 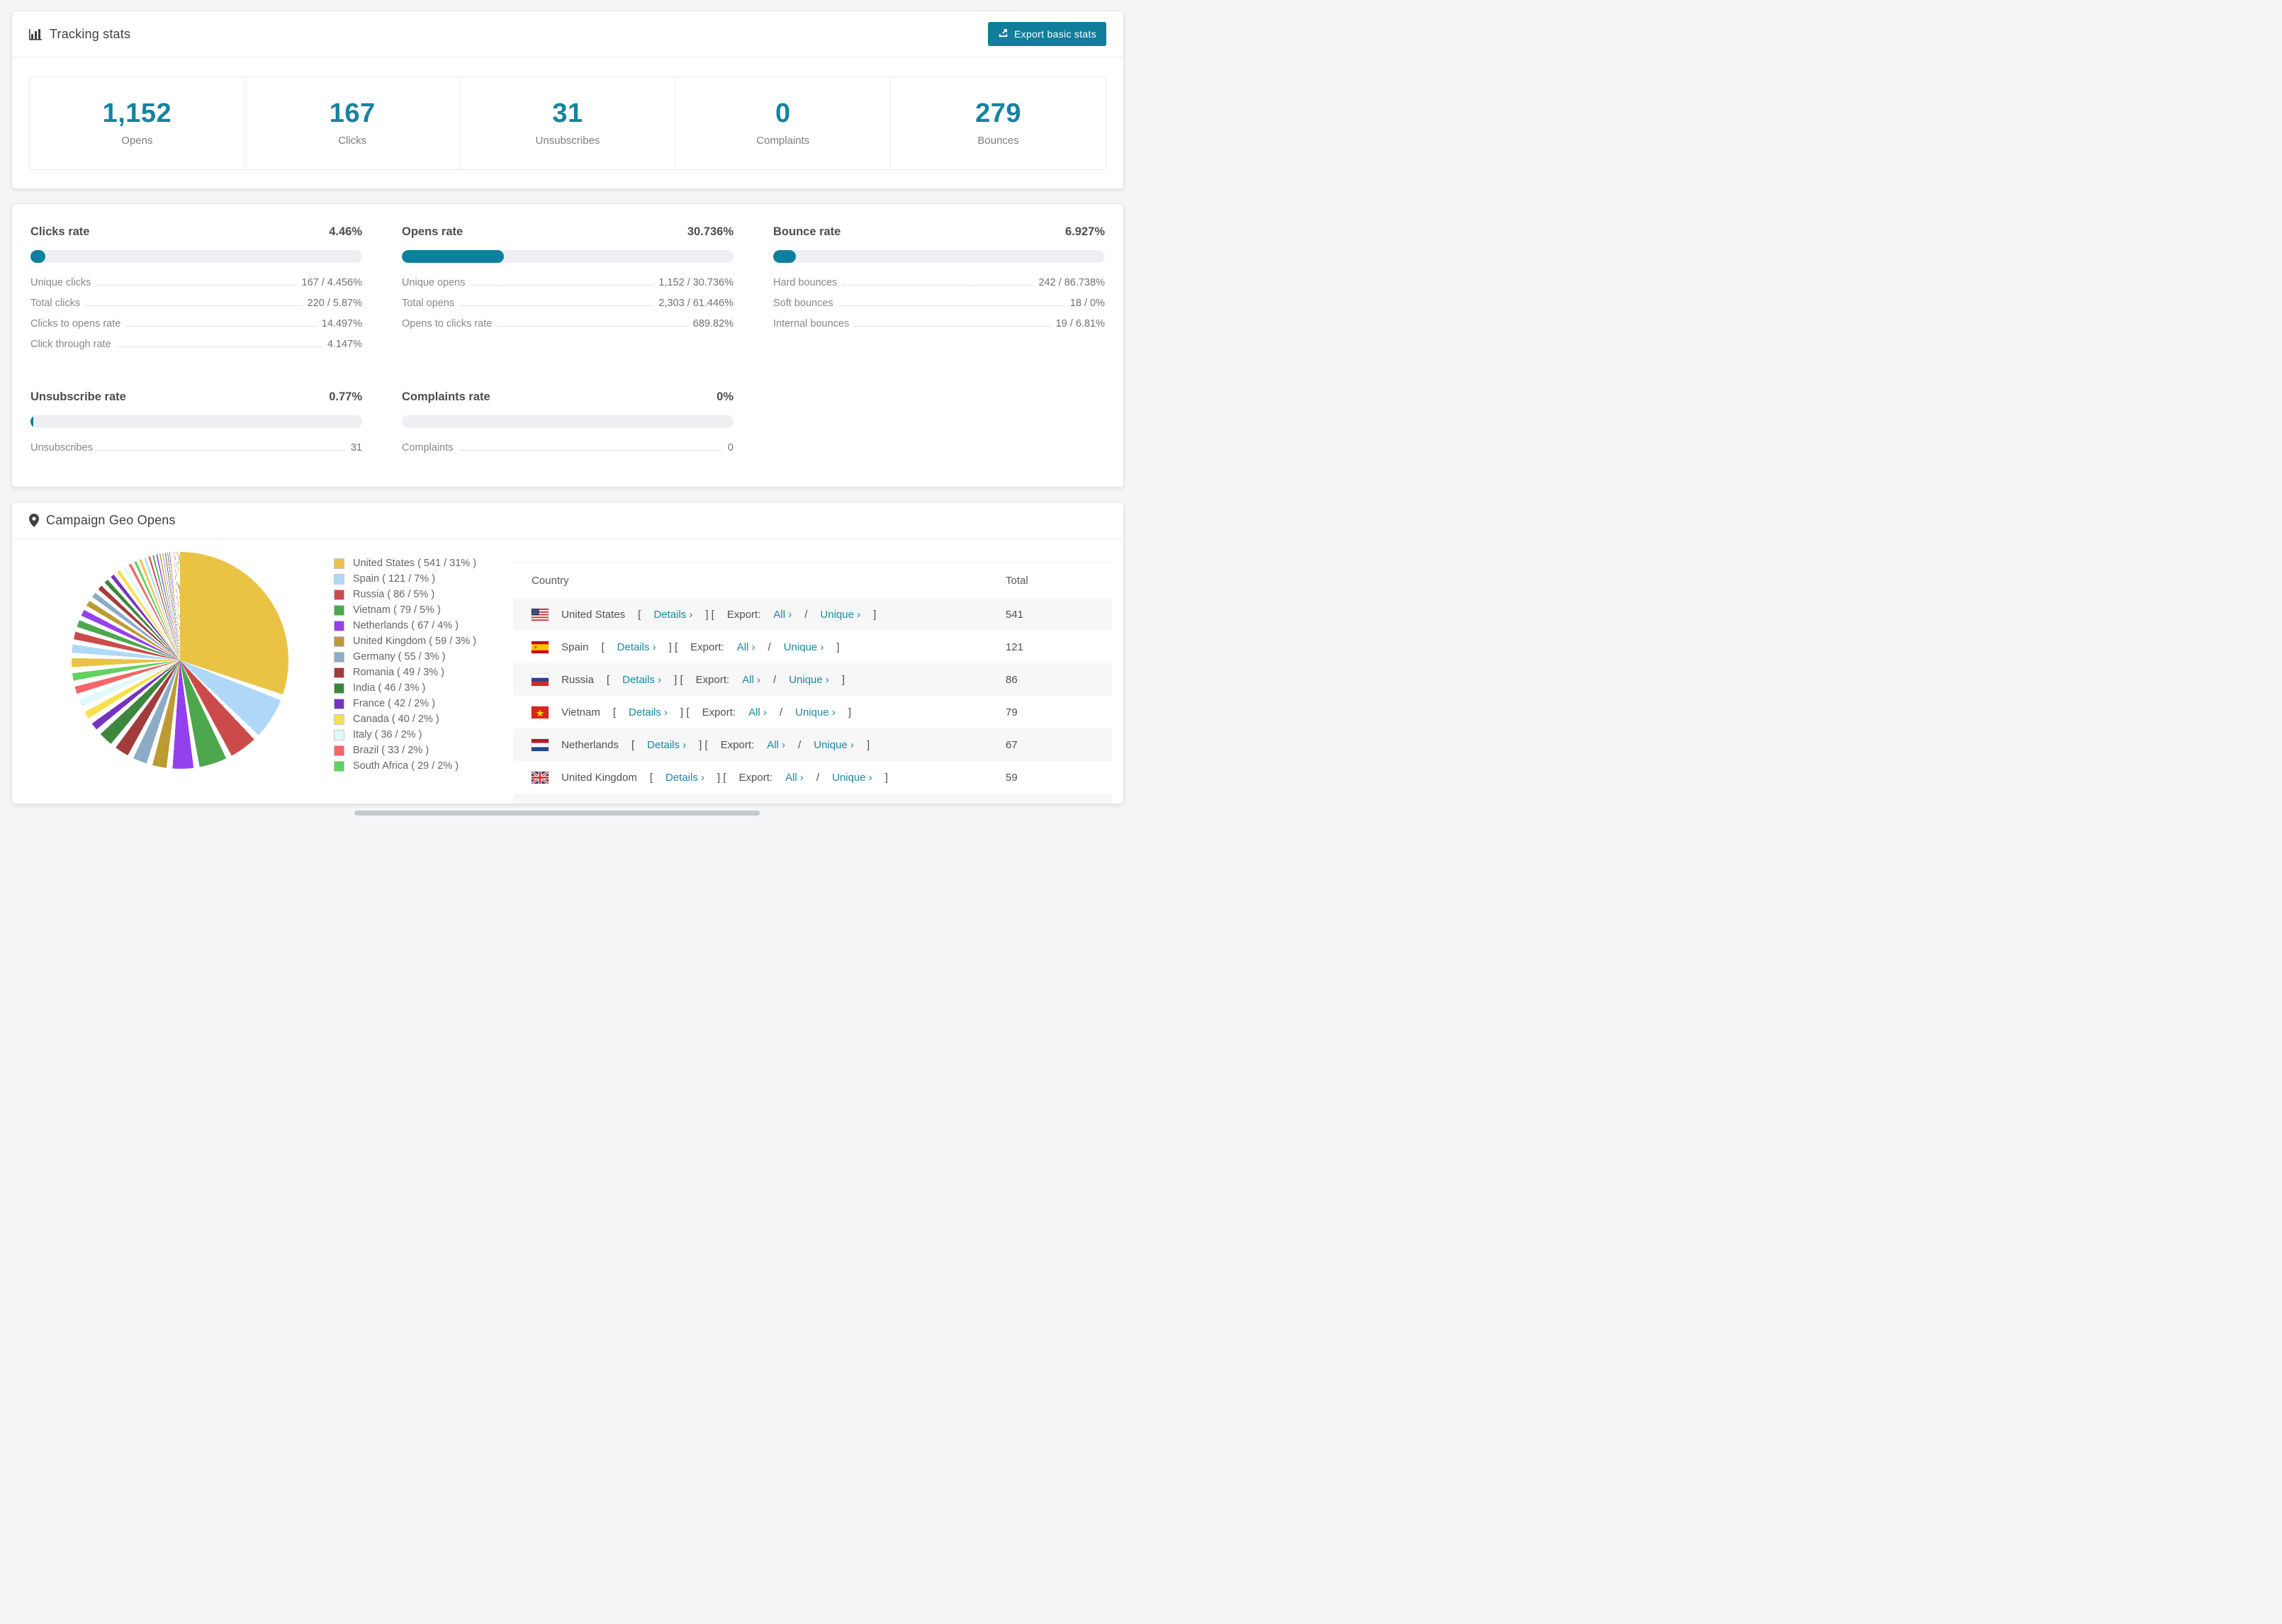 What do you see at coordinates (405, 750) in the screenshot?
I see `legend-item: Brazil ( 33 / 2% )` at bounding box center [405, 750].